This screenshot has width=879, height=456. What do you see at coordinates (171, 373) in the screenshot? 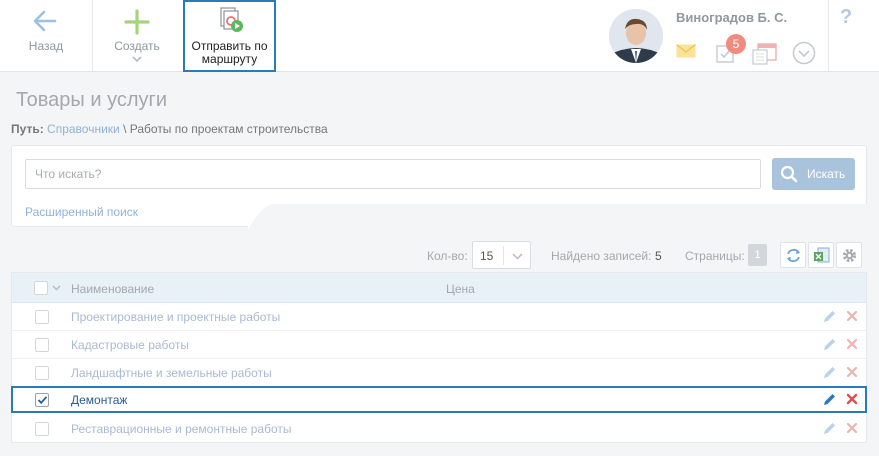
I see `row-name: Ландшафтные и земельные работы` at bounding box center [171, 373].